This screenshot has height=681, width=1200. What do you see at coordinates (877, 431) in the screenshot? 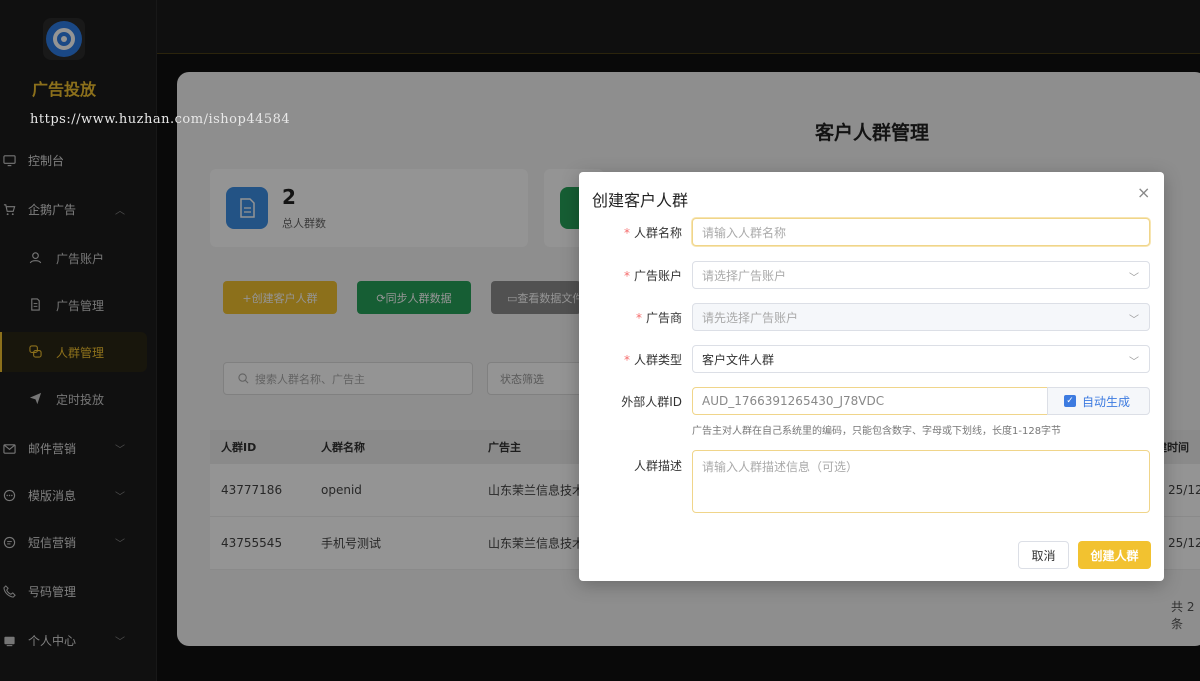
I see `external-id-hint: 广告主对人群在自己系统里的编码，只能包含数字、字母或下划线，长度1-128字节` at bounding box center [877, 431].